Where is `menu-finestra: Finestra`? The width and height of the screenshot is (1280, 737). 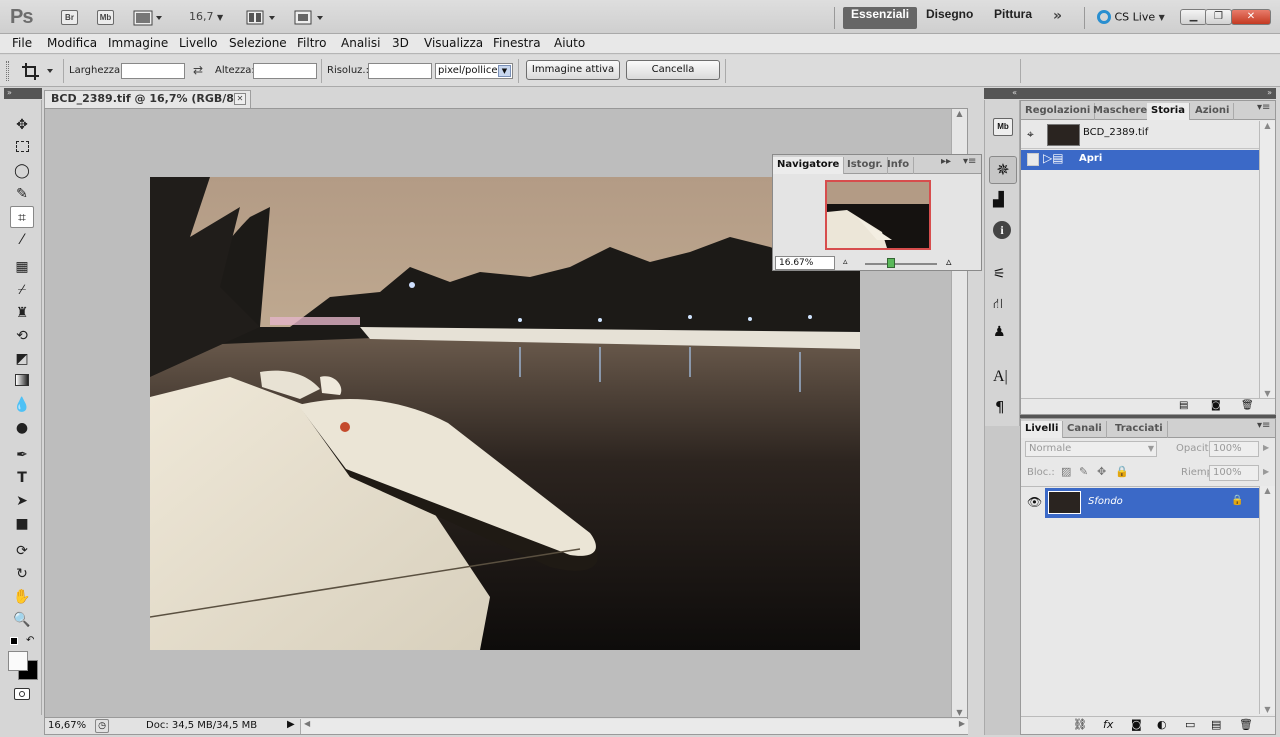
menu-finestra: Finestra is located at coordinates (517, 43).